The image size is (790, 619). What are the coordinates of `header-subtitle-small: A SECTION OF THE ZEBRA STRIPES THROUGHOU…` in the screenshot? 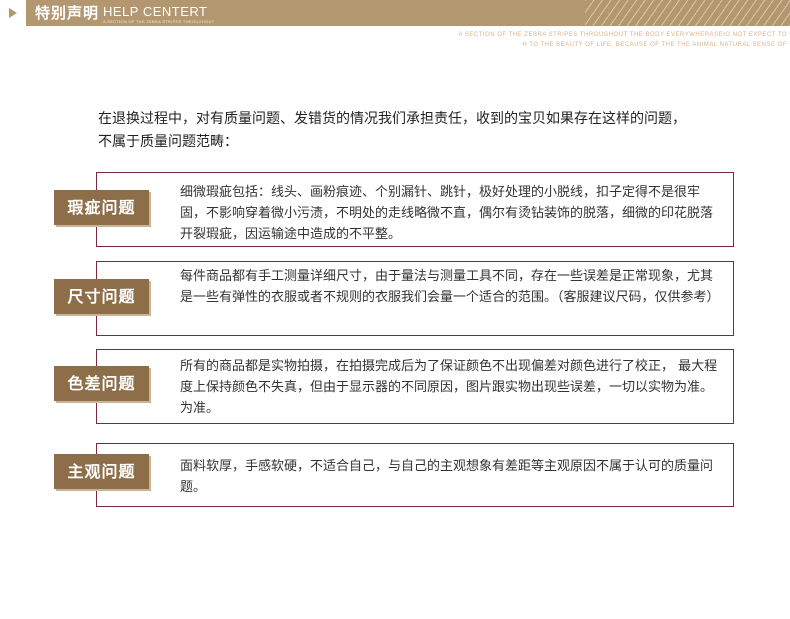 It's located at (159, 21).